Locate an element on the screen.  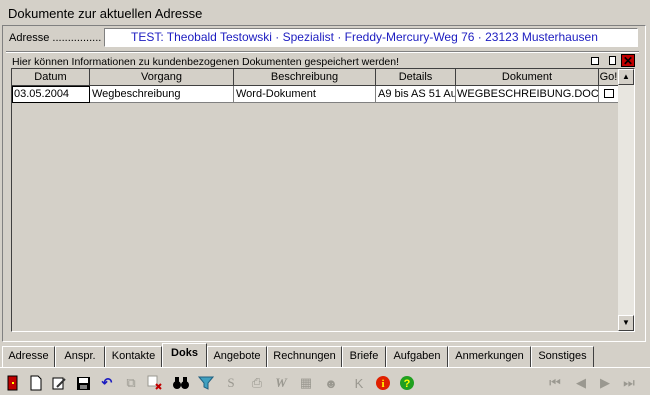
copy-icon: ⧉ is located at coordinates (131, 382).